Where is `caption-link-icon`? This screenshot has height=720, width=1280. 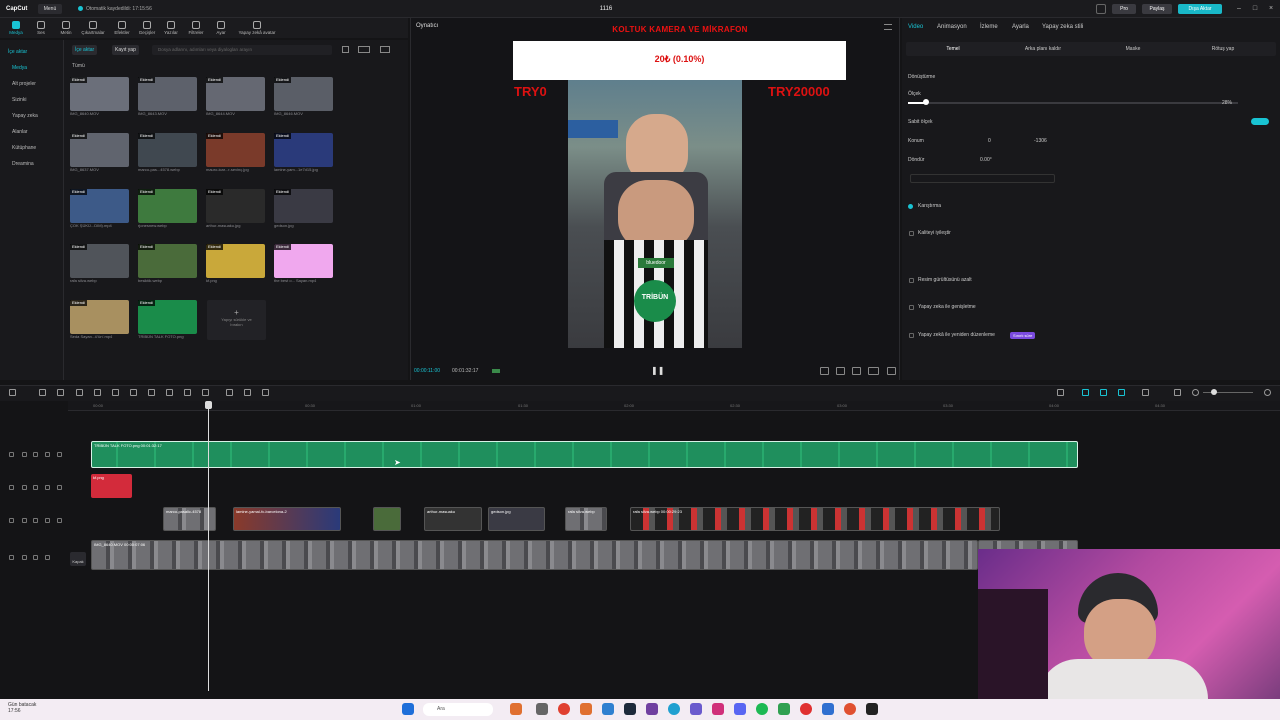
caption-link-icon is located at coordinates (1145, 392).